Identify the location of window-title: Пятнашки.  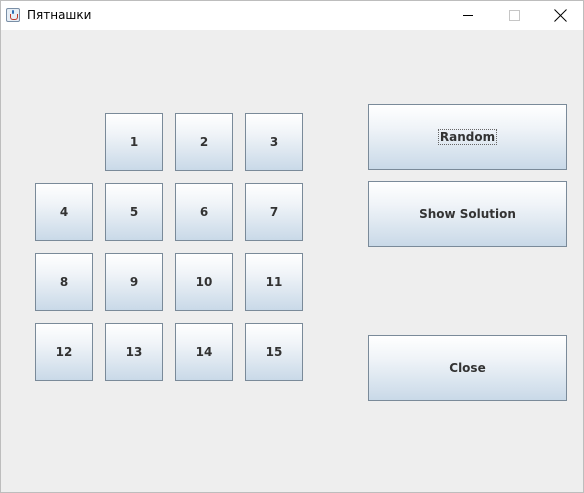
(59, 15).